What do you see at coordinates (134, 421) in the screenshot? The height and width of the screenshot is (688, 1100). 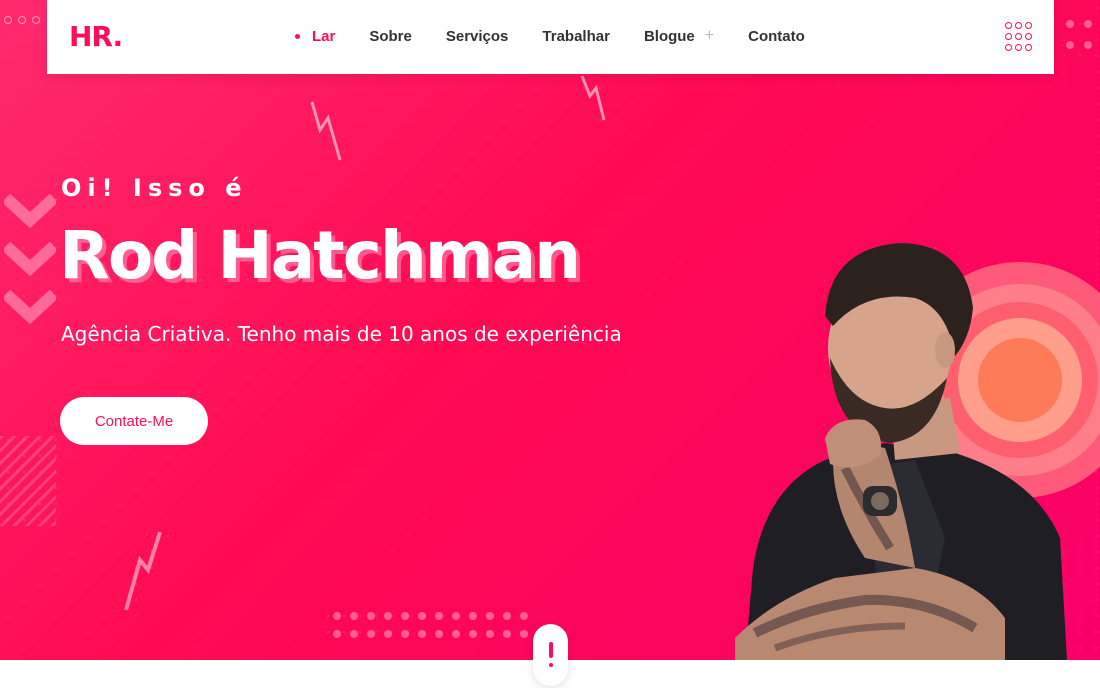 I see `contact-button: Contate-Me` at bounding box center [134, 421].